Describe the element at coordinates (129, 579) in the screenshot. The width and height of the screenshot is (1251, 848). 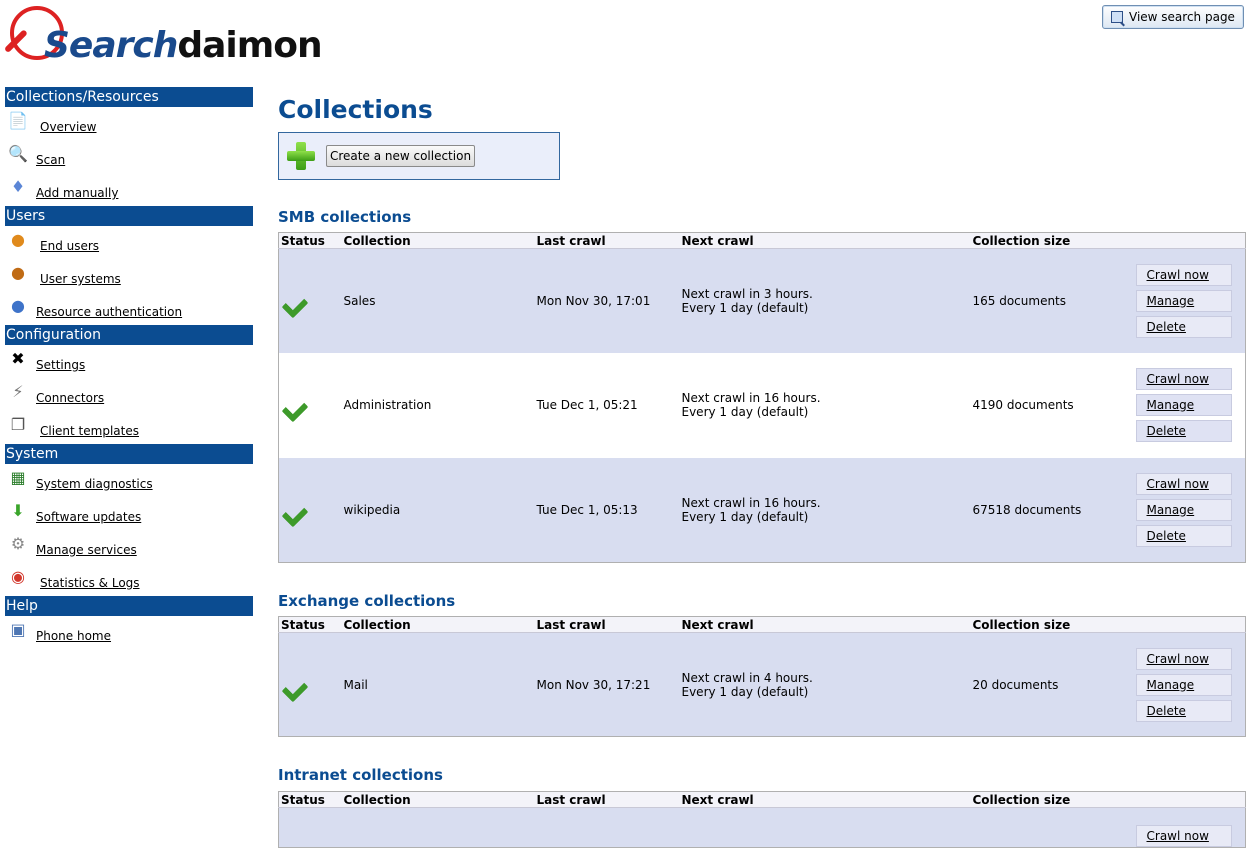
I see `sidebar-item-statistics-logs: ◉ Statistics & Logs` at that location.